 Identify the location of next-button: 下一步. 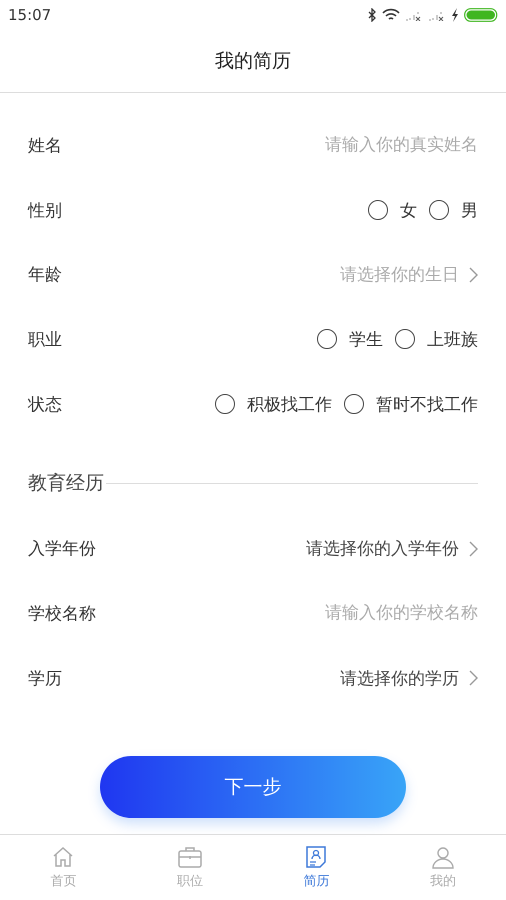
(253, 787).